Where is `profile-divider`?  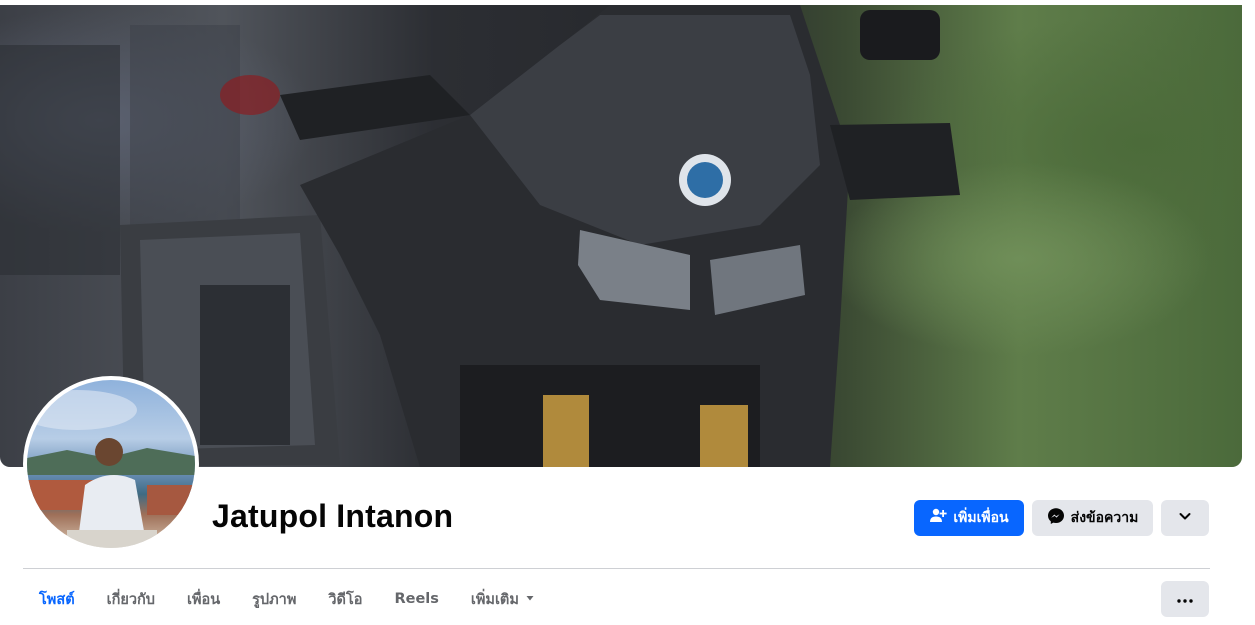 profile-divider is located at coordinates (616, 568).